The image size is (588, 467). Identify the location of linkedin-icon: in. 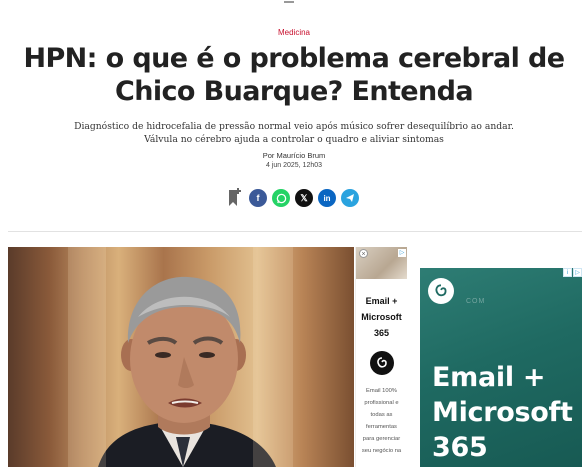
(327, 198).